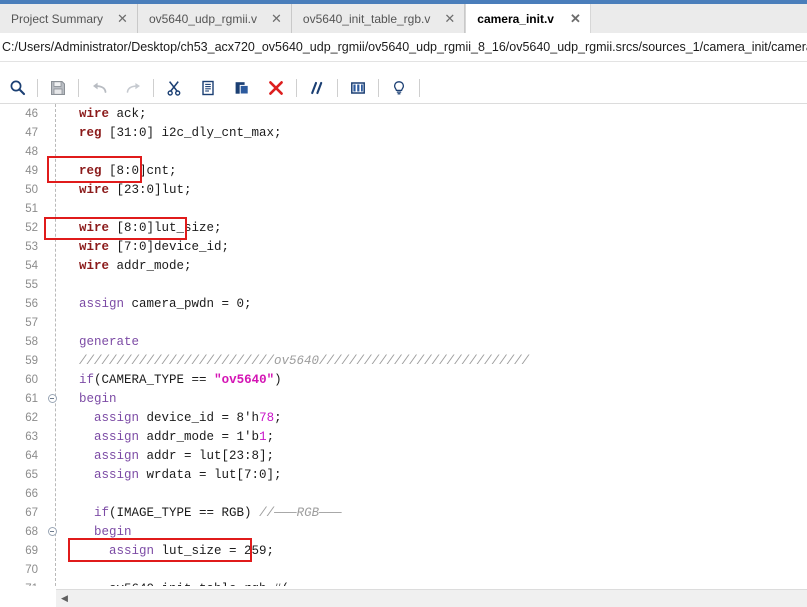 The height and width of the screenshot is (607, 807). I want to click on code-line: 57, so click(403, 322).